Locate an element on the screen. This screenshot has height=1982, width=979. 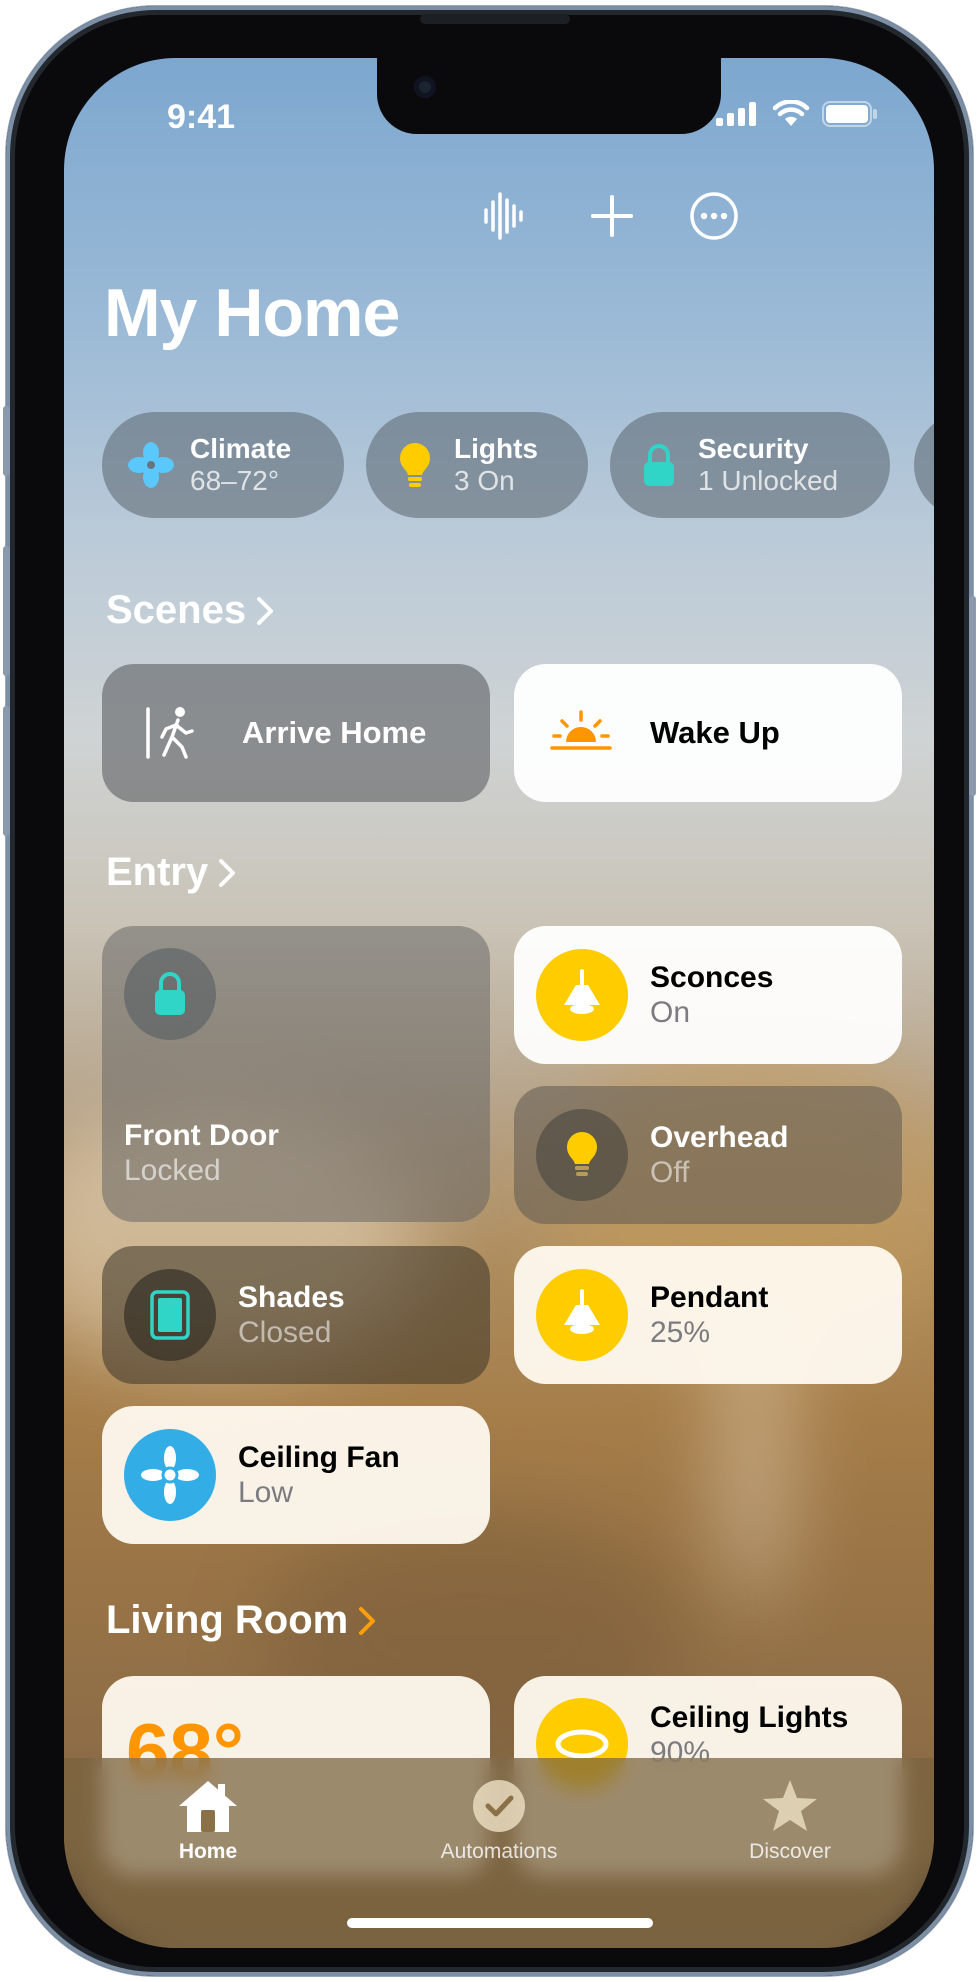
section-living-room-title: Living Room is located at coordinates (227, 1620).